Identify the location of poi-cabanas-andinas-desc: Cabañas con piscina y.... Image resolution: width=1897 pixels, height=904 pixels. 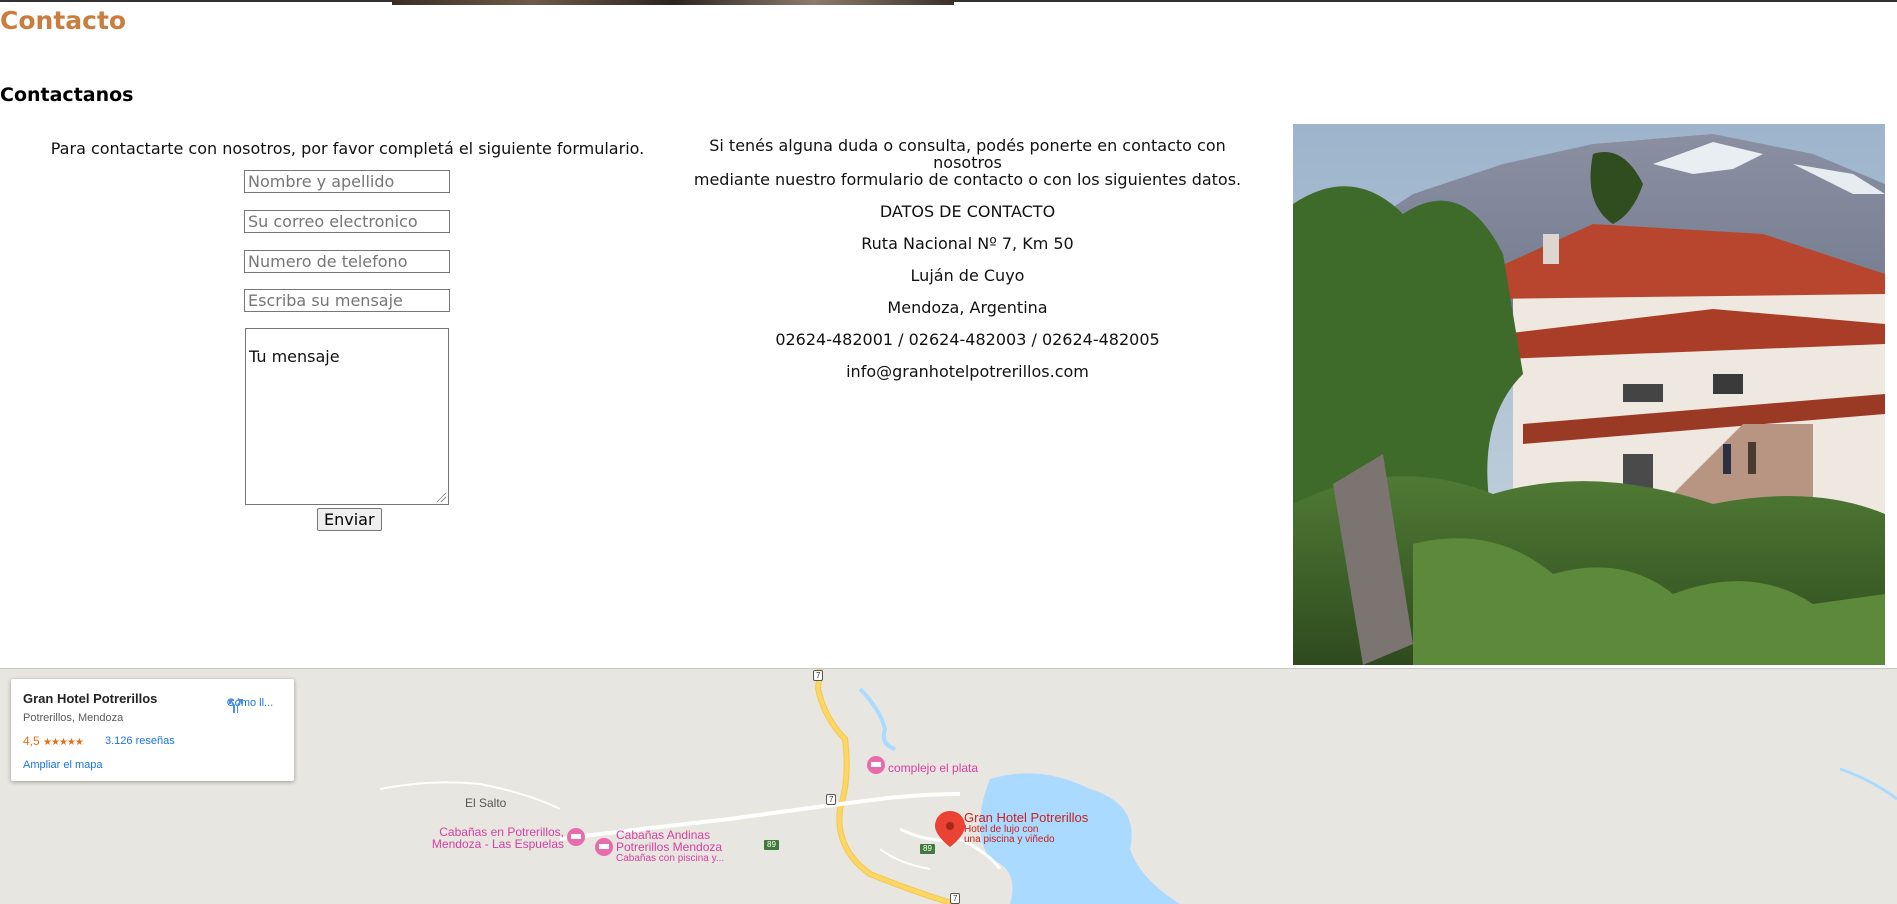
(670, 858).